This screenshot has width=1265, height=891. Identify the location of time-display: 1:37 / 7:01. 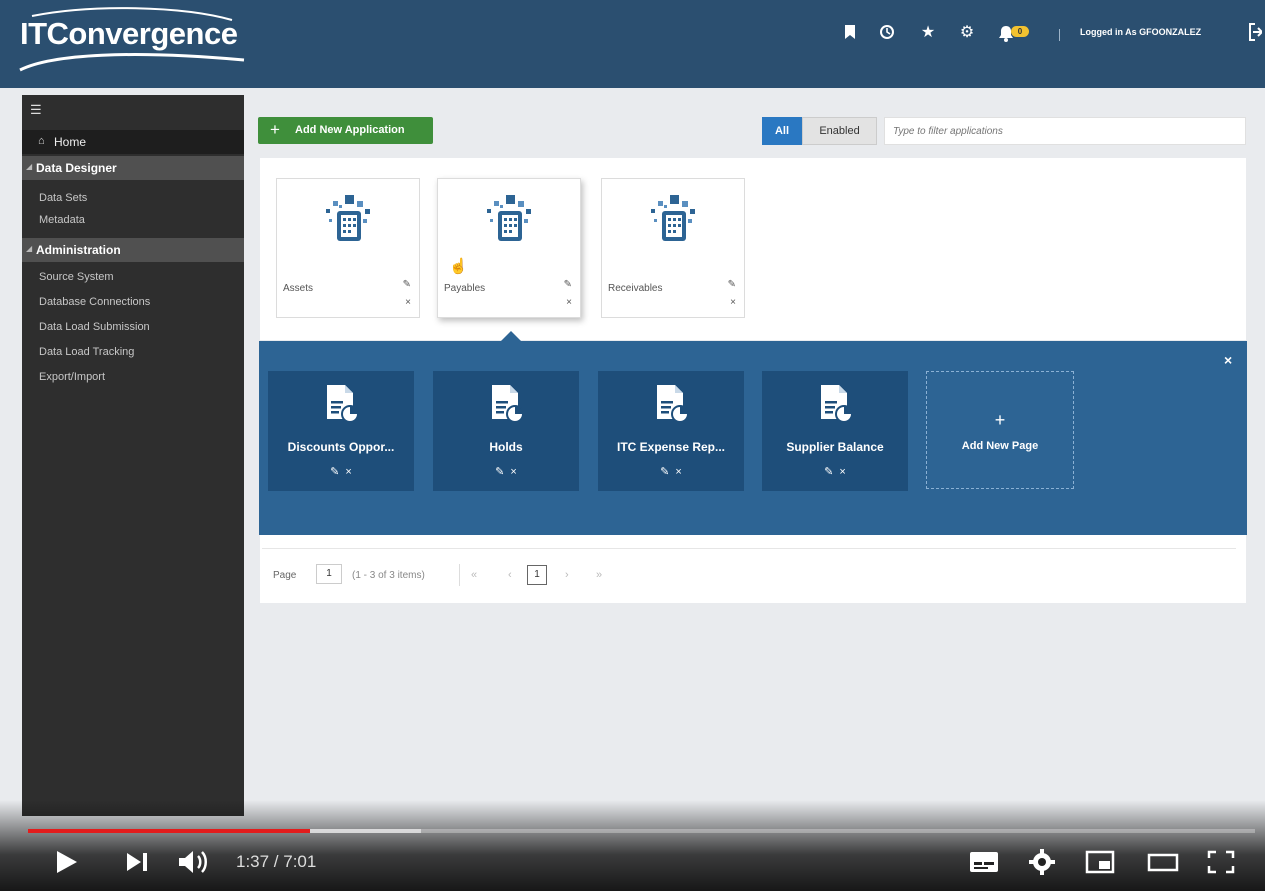
(276, 861).